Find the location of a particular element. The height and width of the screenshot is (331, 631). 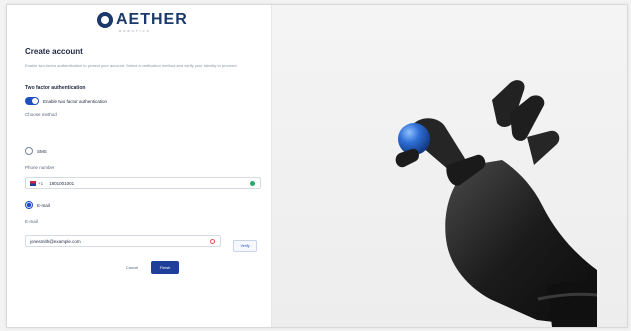

sms-radio is located at coordinates (29, 151).